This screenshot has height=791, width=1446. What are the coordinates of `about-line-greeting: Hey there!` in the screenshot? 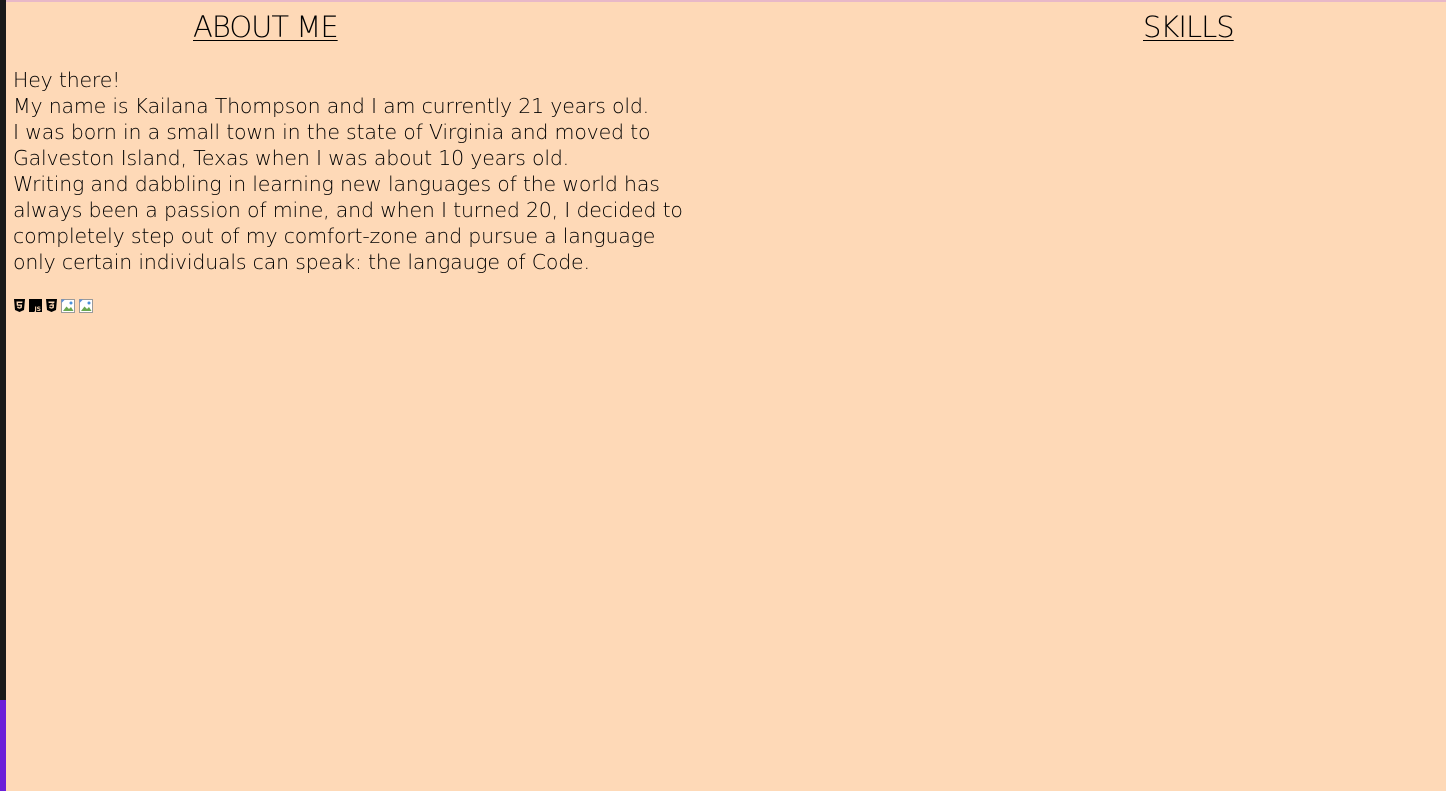 It's located at (67, 80).